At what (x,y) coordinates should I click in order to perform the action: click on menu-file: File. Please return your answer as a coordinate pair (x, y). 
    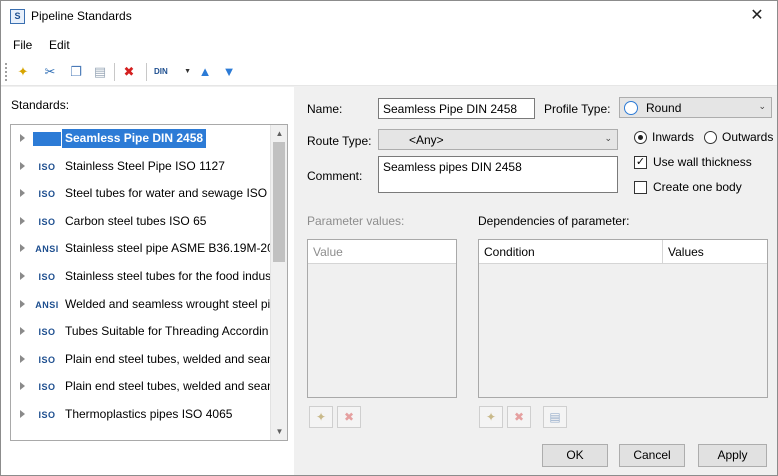
    Looking at the image, I should click on (22, 45).